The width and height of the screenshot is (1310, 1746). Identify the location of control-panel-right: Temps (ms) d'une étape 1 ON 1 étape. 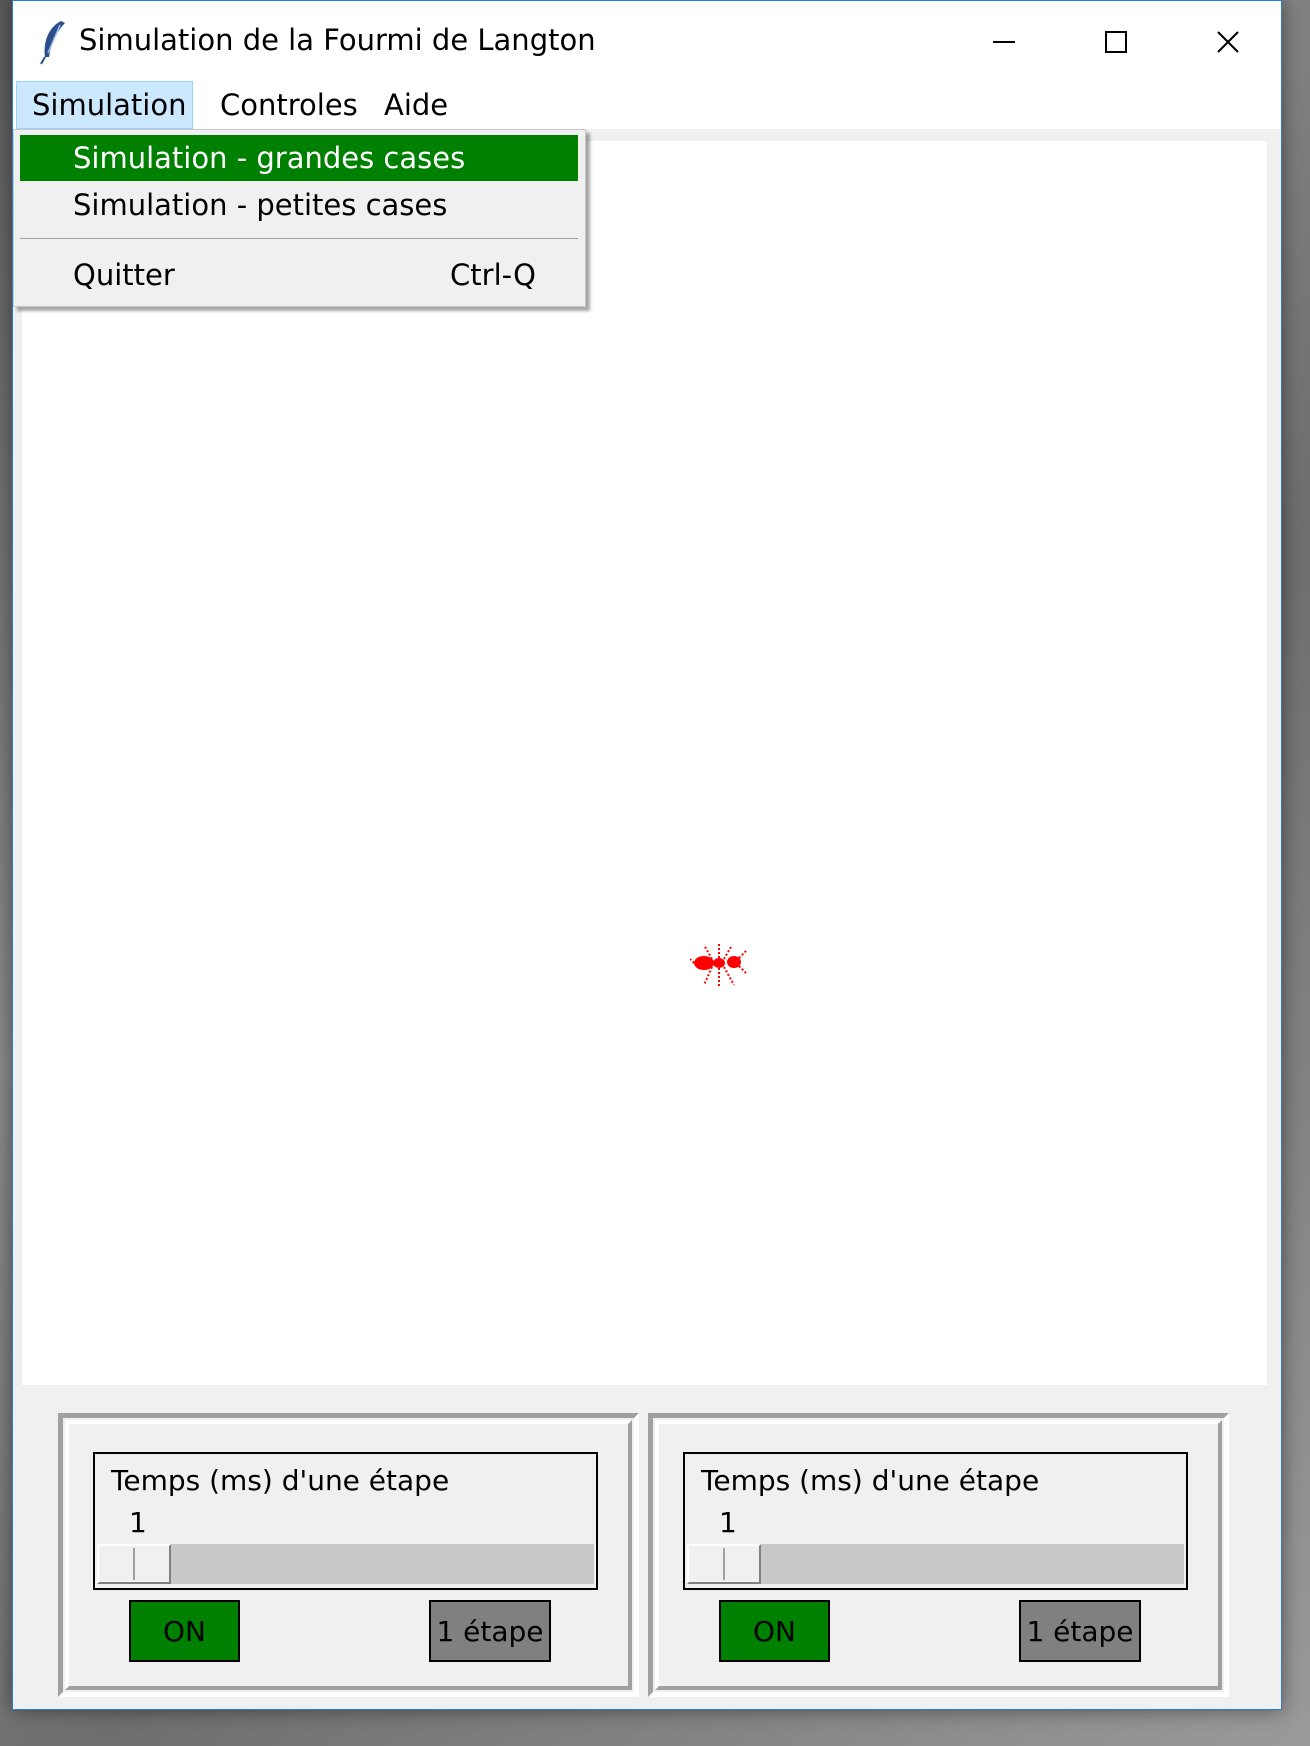
(938, 1555).